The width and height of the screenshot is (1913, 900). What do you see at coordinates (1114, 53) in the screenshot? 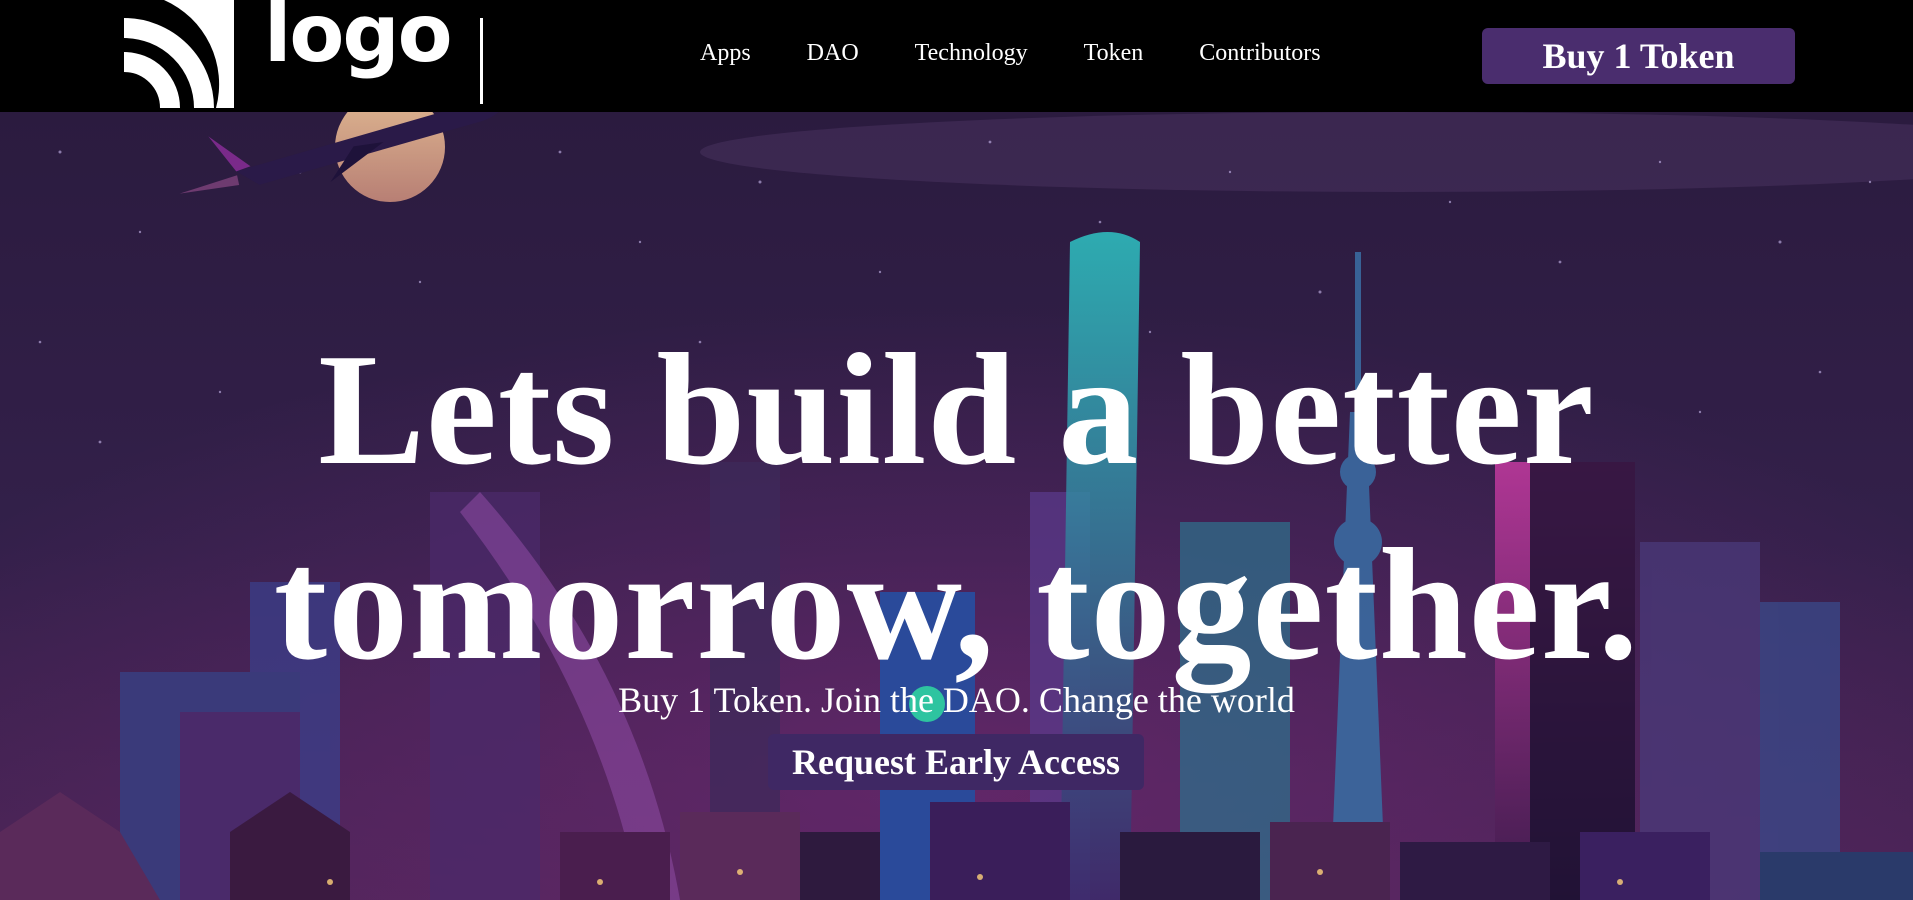
I see `nav-link-token: Token` at bounding box center [1114, 53].